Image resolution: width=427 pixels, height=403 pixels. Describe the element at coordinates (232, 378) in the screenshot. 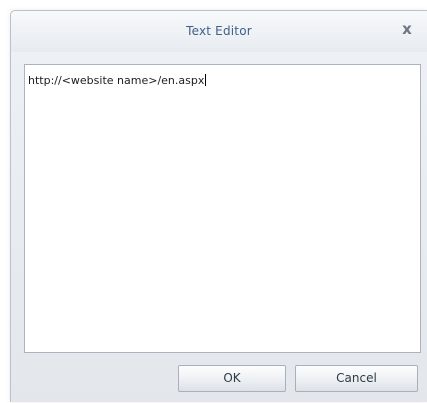

I see `ok-button: OK` at that location.